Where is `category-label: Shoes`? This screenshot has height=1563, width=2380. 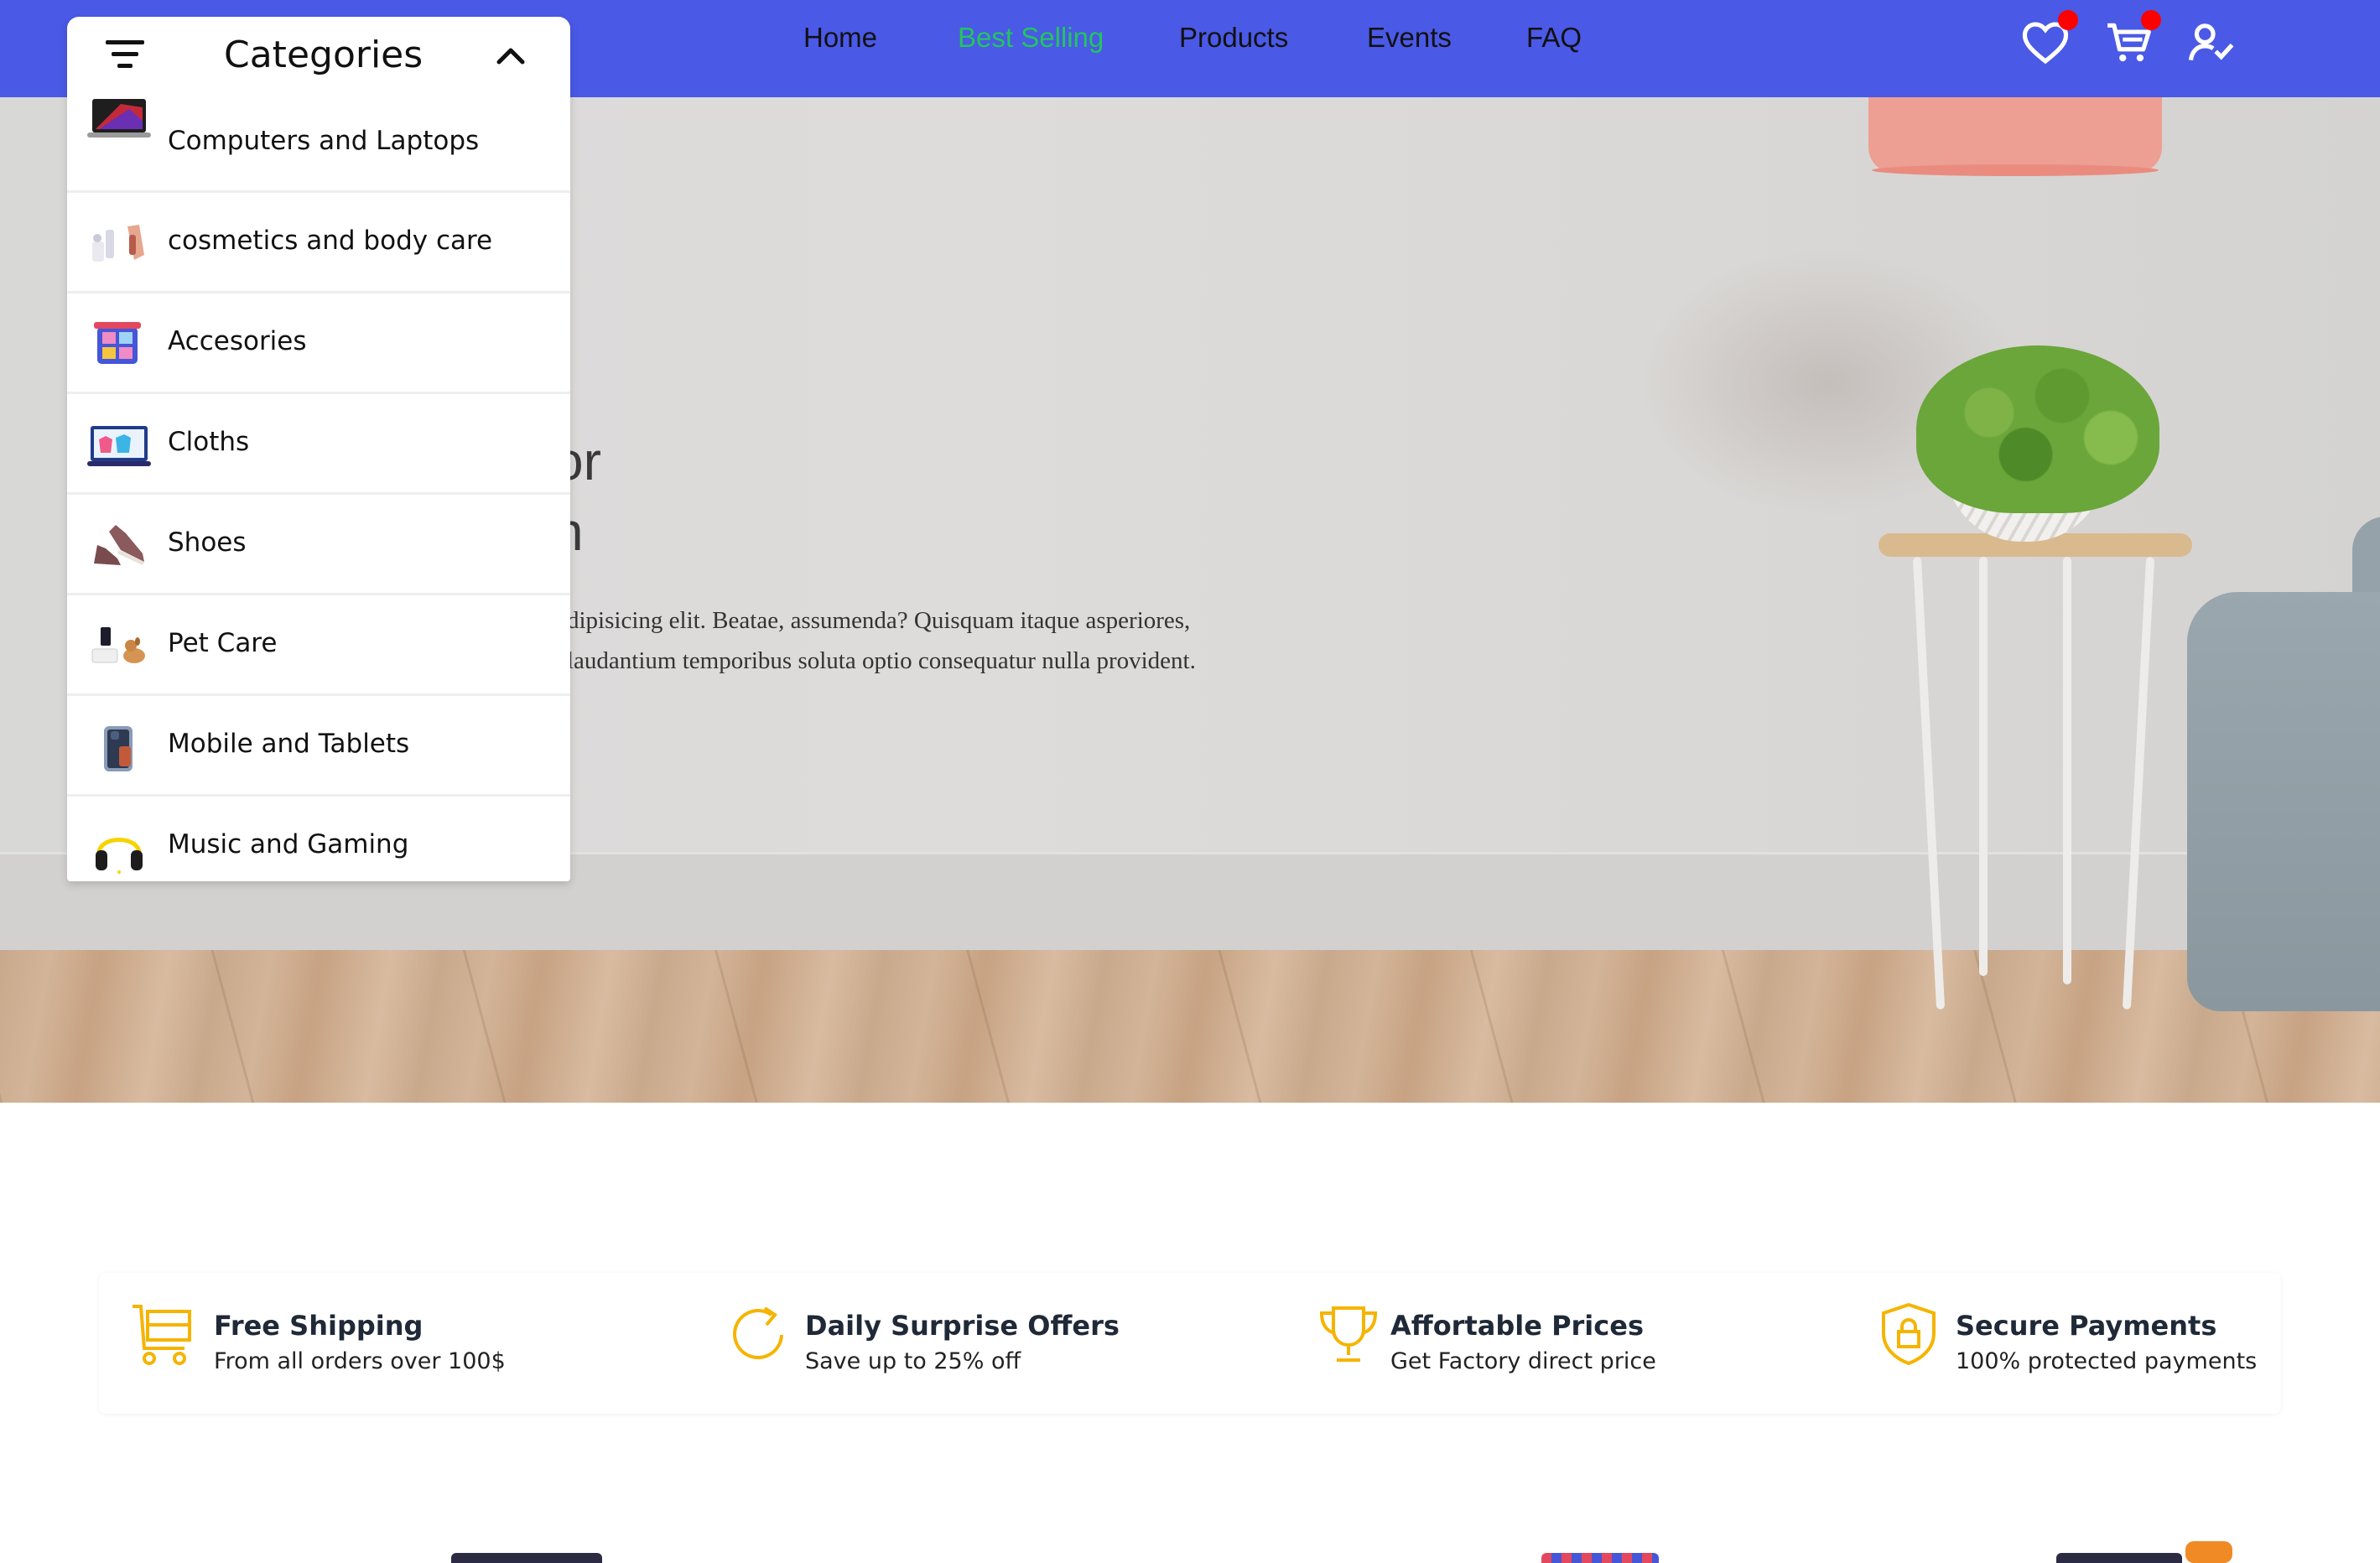 category-label: Shoes is located at coordinates (207, 542).